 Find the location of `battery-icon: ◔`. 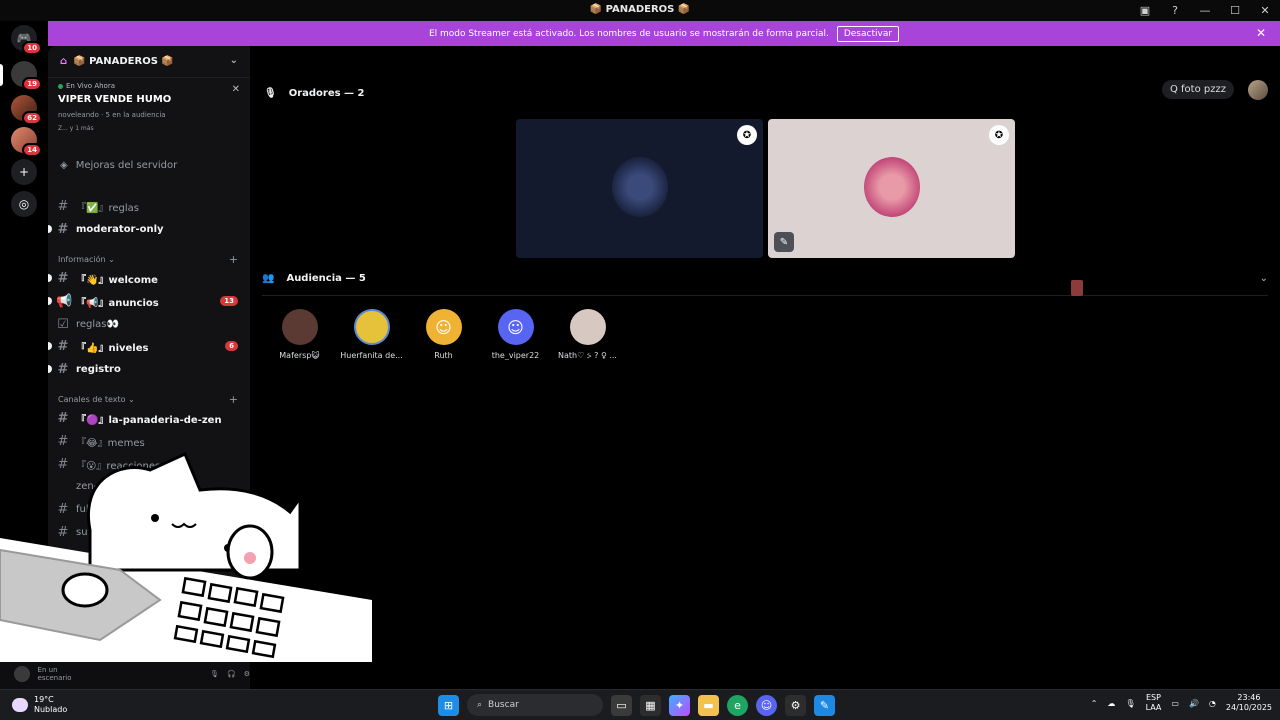

battery-icon: ◔ is located at coordinates (1212, 703).